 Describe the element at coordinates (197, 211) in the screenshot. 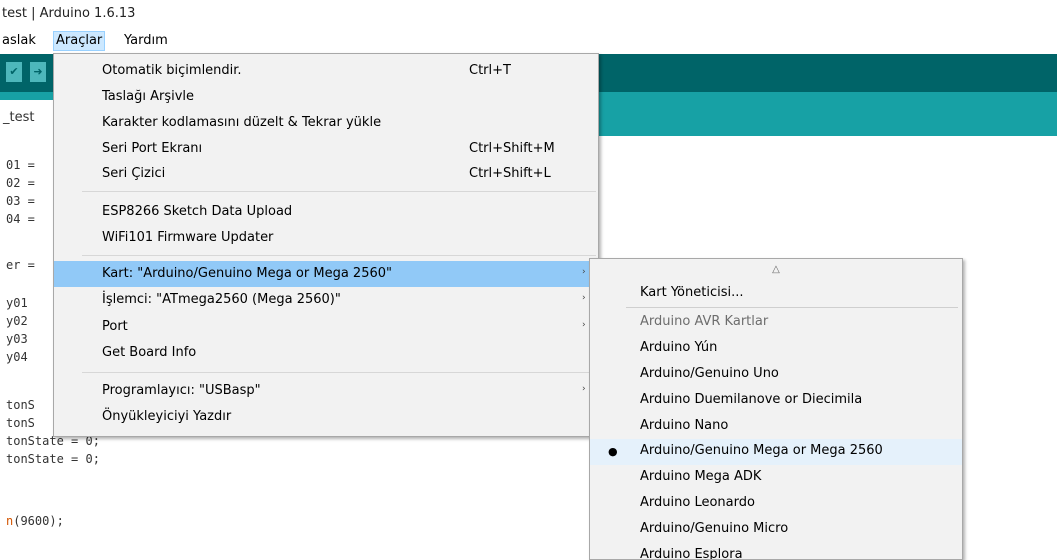

I see `menu-item-label: ESP8266 Sketch Data Upload` at that location.